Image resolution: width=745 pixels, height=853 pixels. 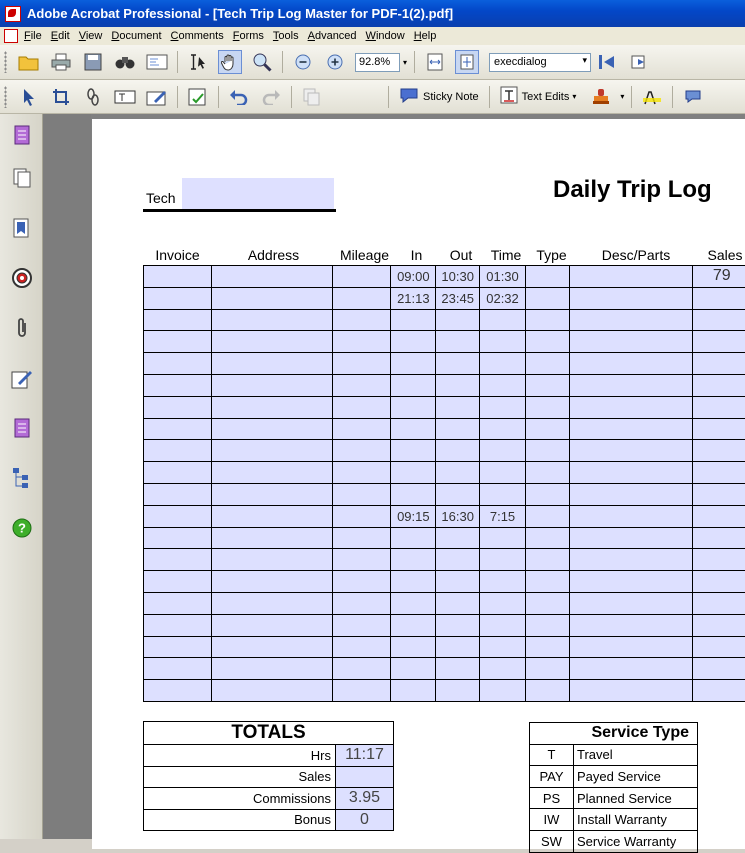 What do you see at coordinates (405, 62) in the screenshot?
I see `zoom-dropdown-arrow-icon: ▾` at bounding box center [405, 62].